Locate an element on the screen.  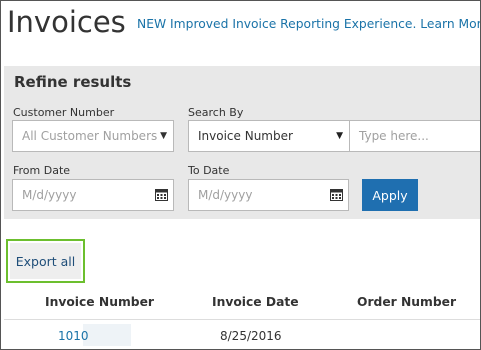
export-all-button: Export all is located at coordinates (45, 261).